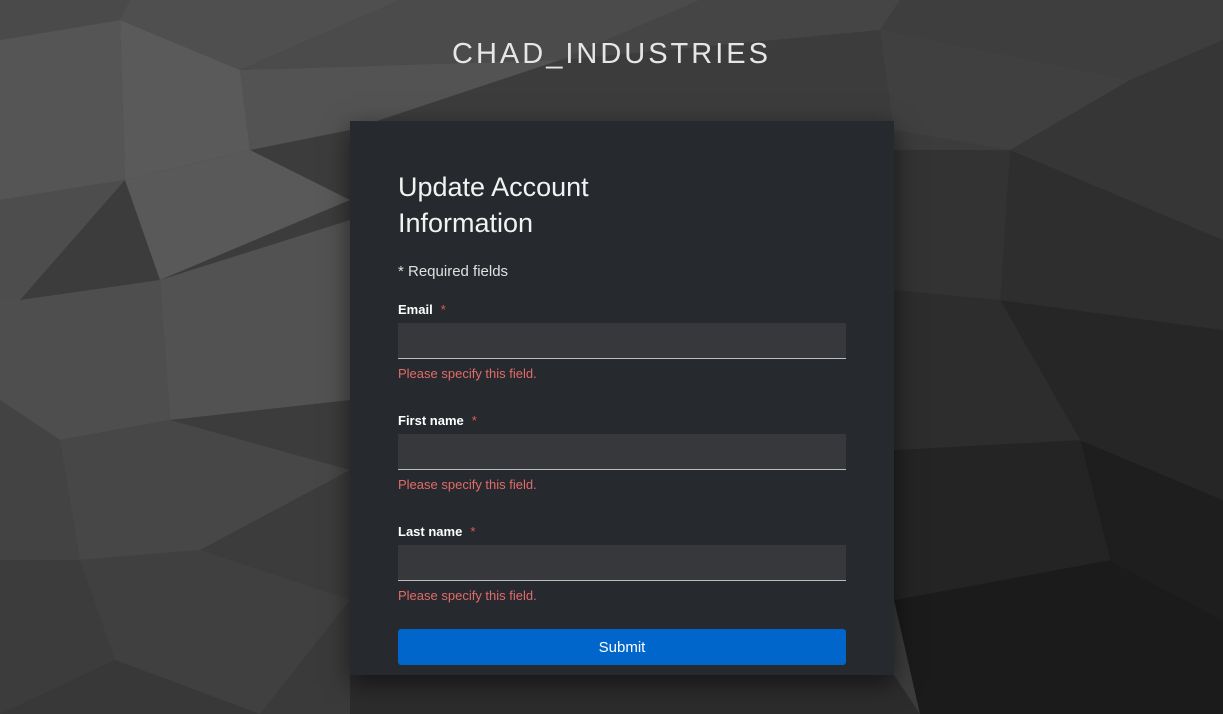  Describe the element at coordinates (430, 531) in the screenshot. I see `last-name-label: Last name` at that location.